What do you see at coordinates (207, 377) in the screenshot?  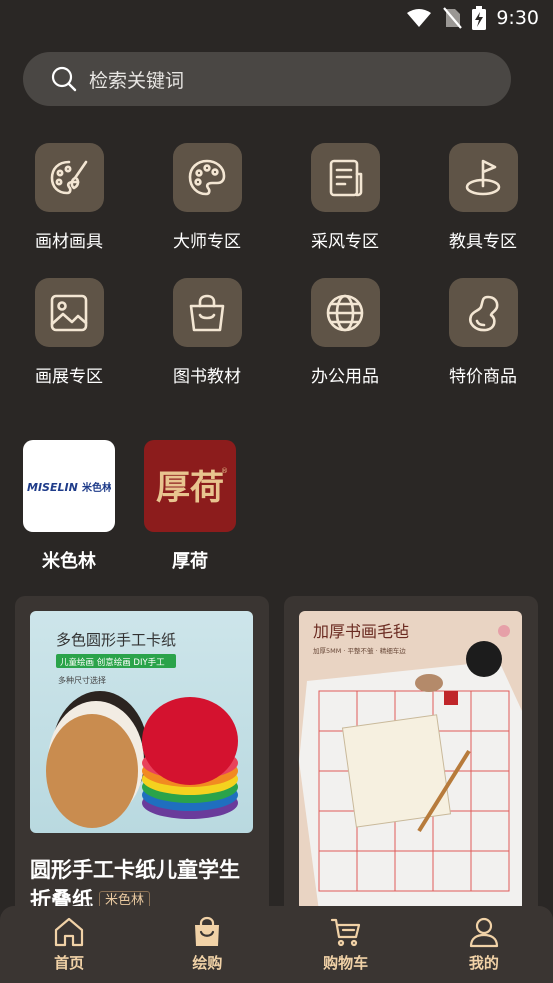 I see `category-label: 图书教材` at bounding box center [207, 377].